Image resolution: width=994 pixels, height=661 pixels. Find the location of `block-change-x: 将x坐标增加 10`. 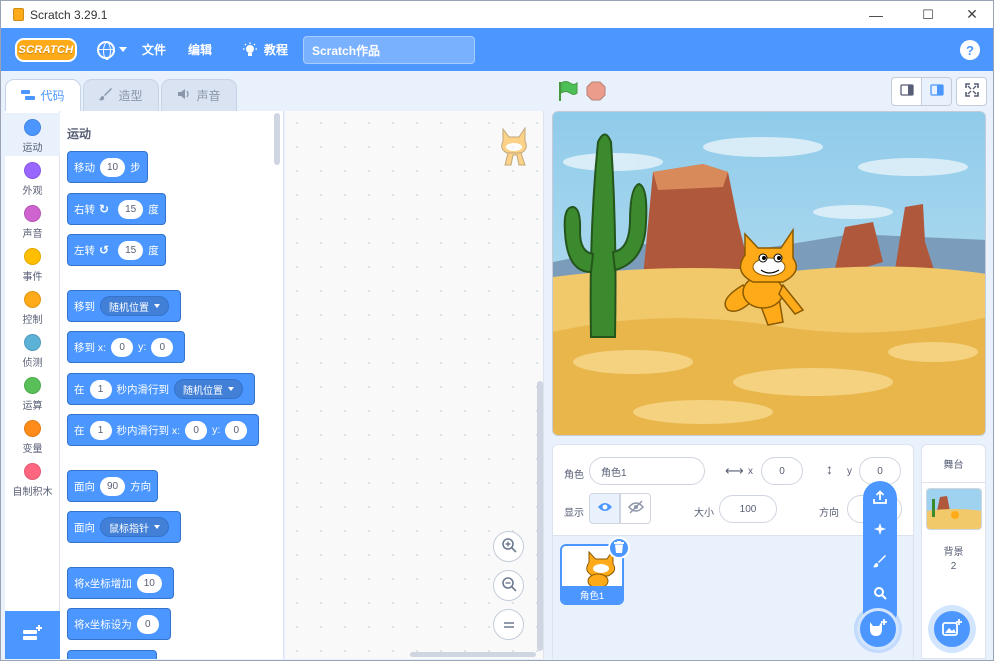

block-change-x: 将x坐标增加 10 is located at coordinates (120, 583).